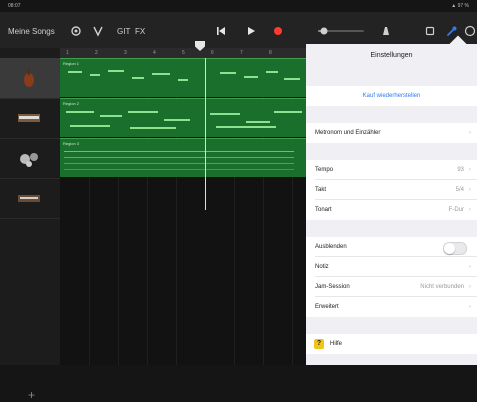 The image size is (477, 402). Describe the element at coordinates (442, 287) in the screenshot. I see `jam-session-value: Nicht verbunden` at that location.